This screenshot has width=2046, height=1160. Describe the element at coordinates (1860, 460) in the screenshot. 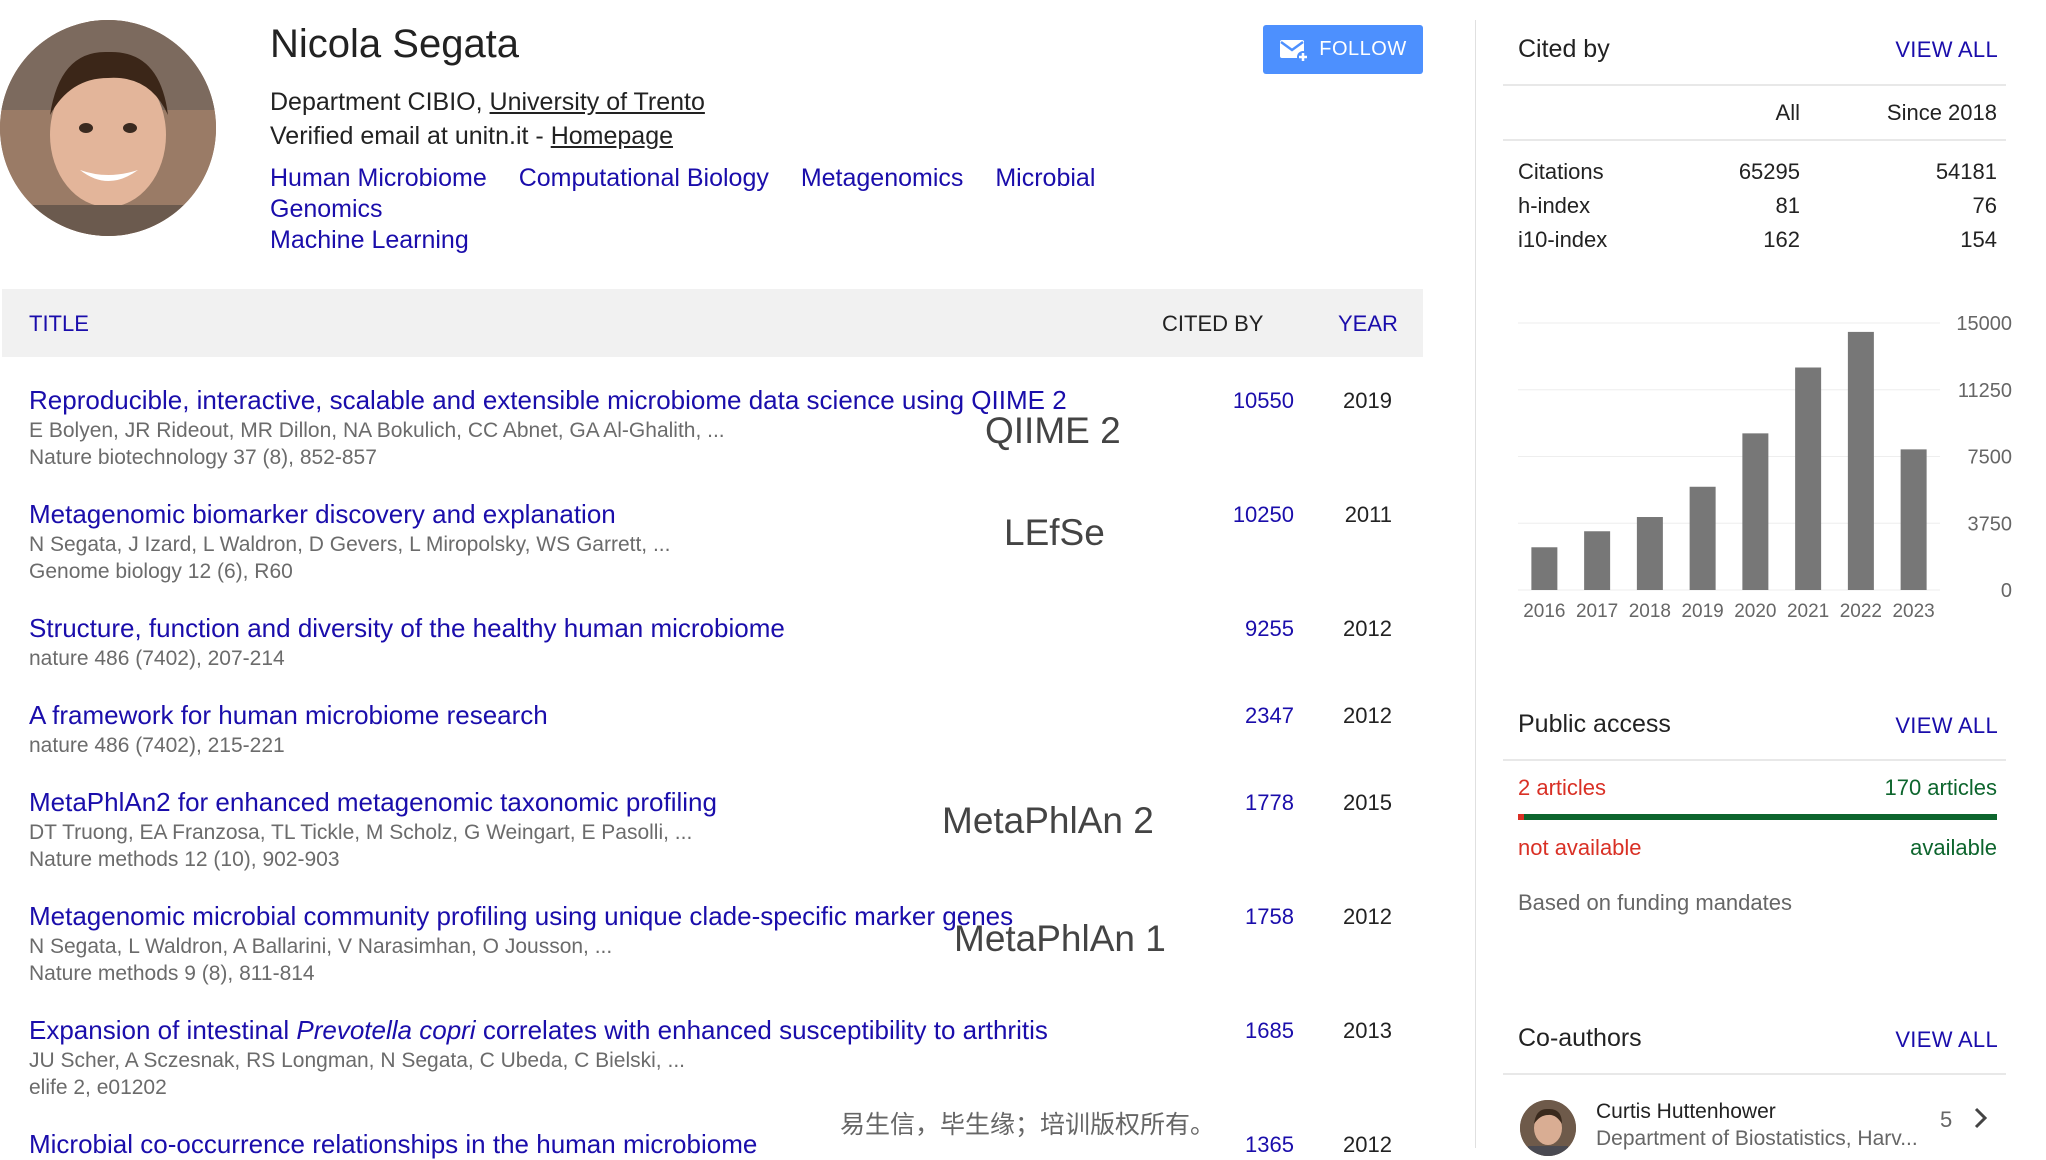

I see `chart-bar-2022` at that location.